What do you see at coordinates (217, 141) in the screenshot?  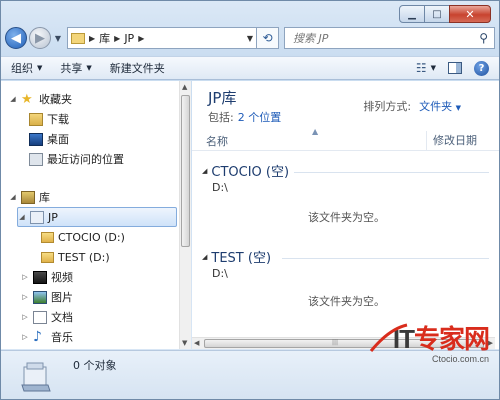 I see `column-name: 名称` at bounding box center [217, 141].